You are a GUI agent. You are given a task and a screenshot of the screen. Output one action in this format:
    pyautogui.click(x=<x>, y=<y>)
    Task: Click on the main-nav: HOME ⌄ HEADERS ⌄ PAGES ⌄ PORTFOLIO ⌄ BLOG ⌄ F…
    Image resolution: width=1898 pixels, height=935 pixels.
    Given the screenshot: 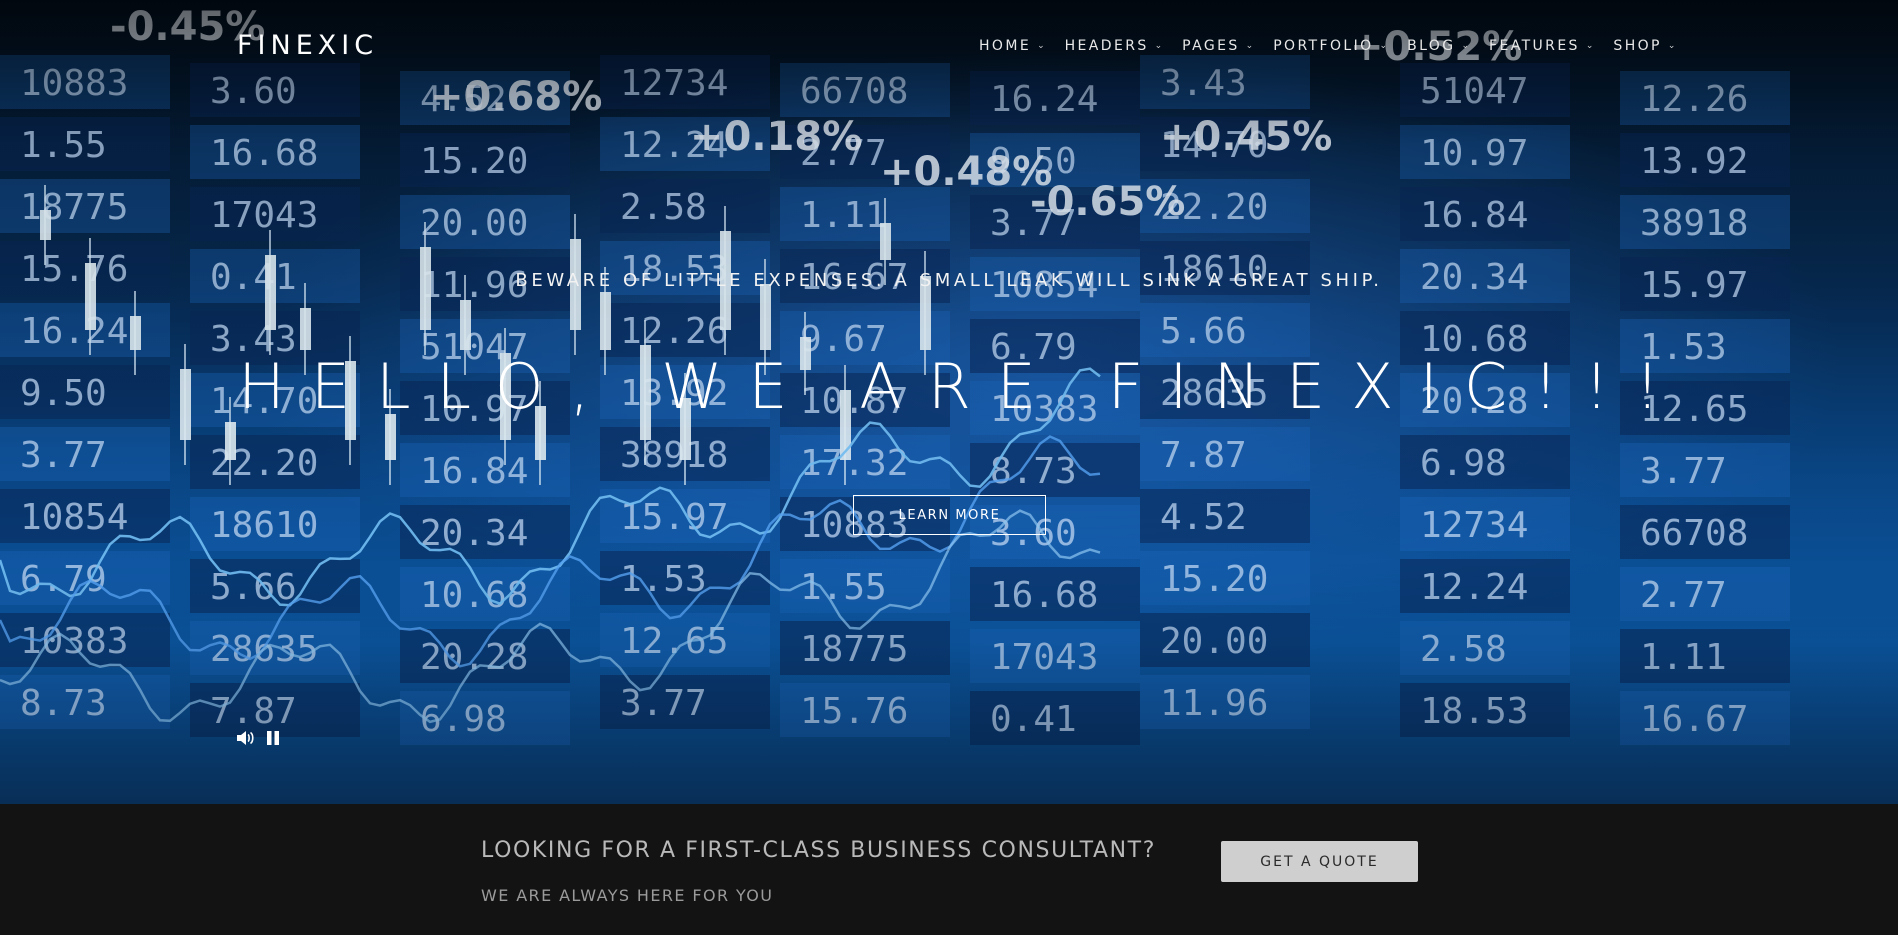 What is the action you would take?
    pyautogui.click(x=1337, y=46)
    